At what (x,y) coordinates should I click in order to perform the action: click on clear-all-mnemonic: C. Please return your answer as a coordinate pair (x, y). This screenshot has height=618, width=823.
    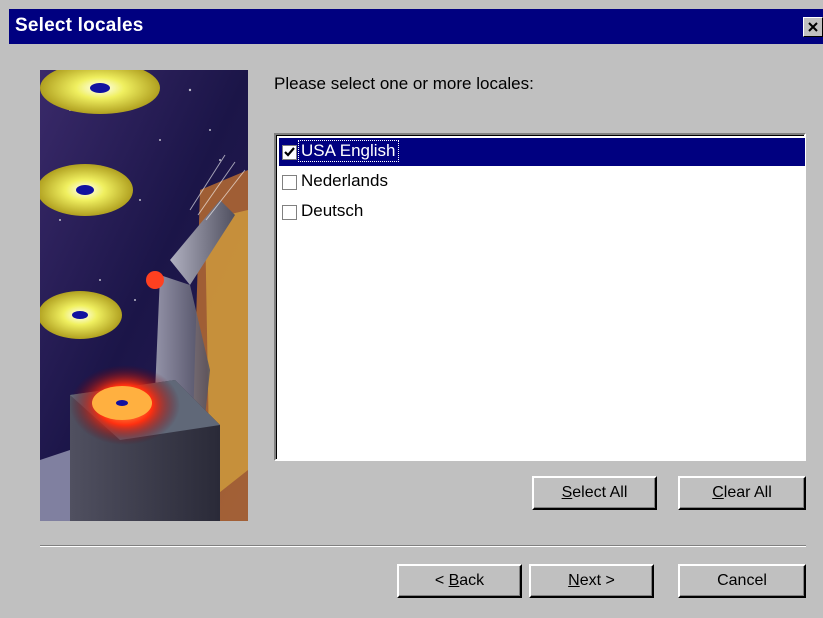
    Looking at the image, I should click on (718, 492).